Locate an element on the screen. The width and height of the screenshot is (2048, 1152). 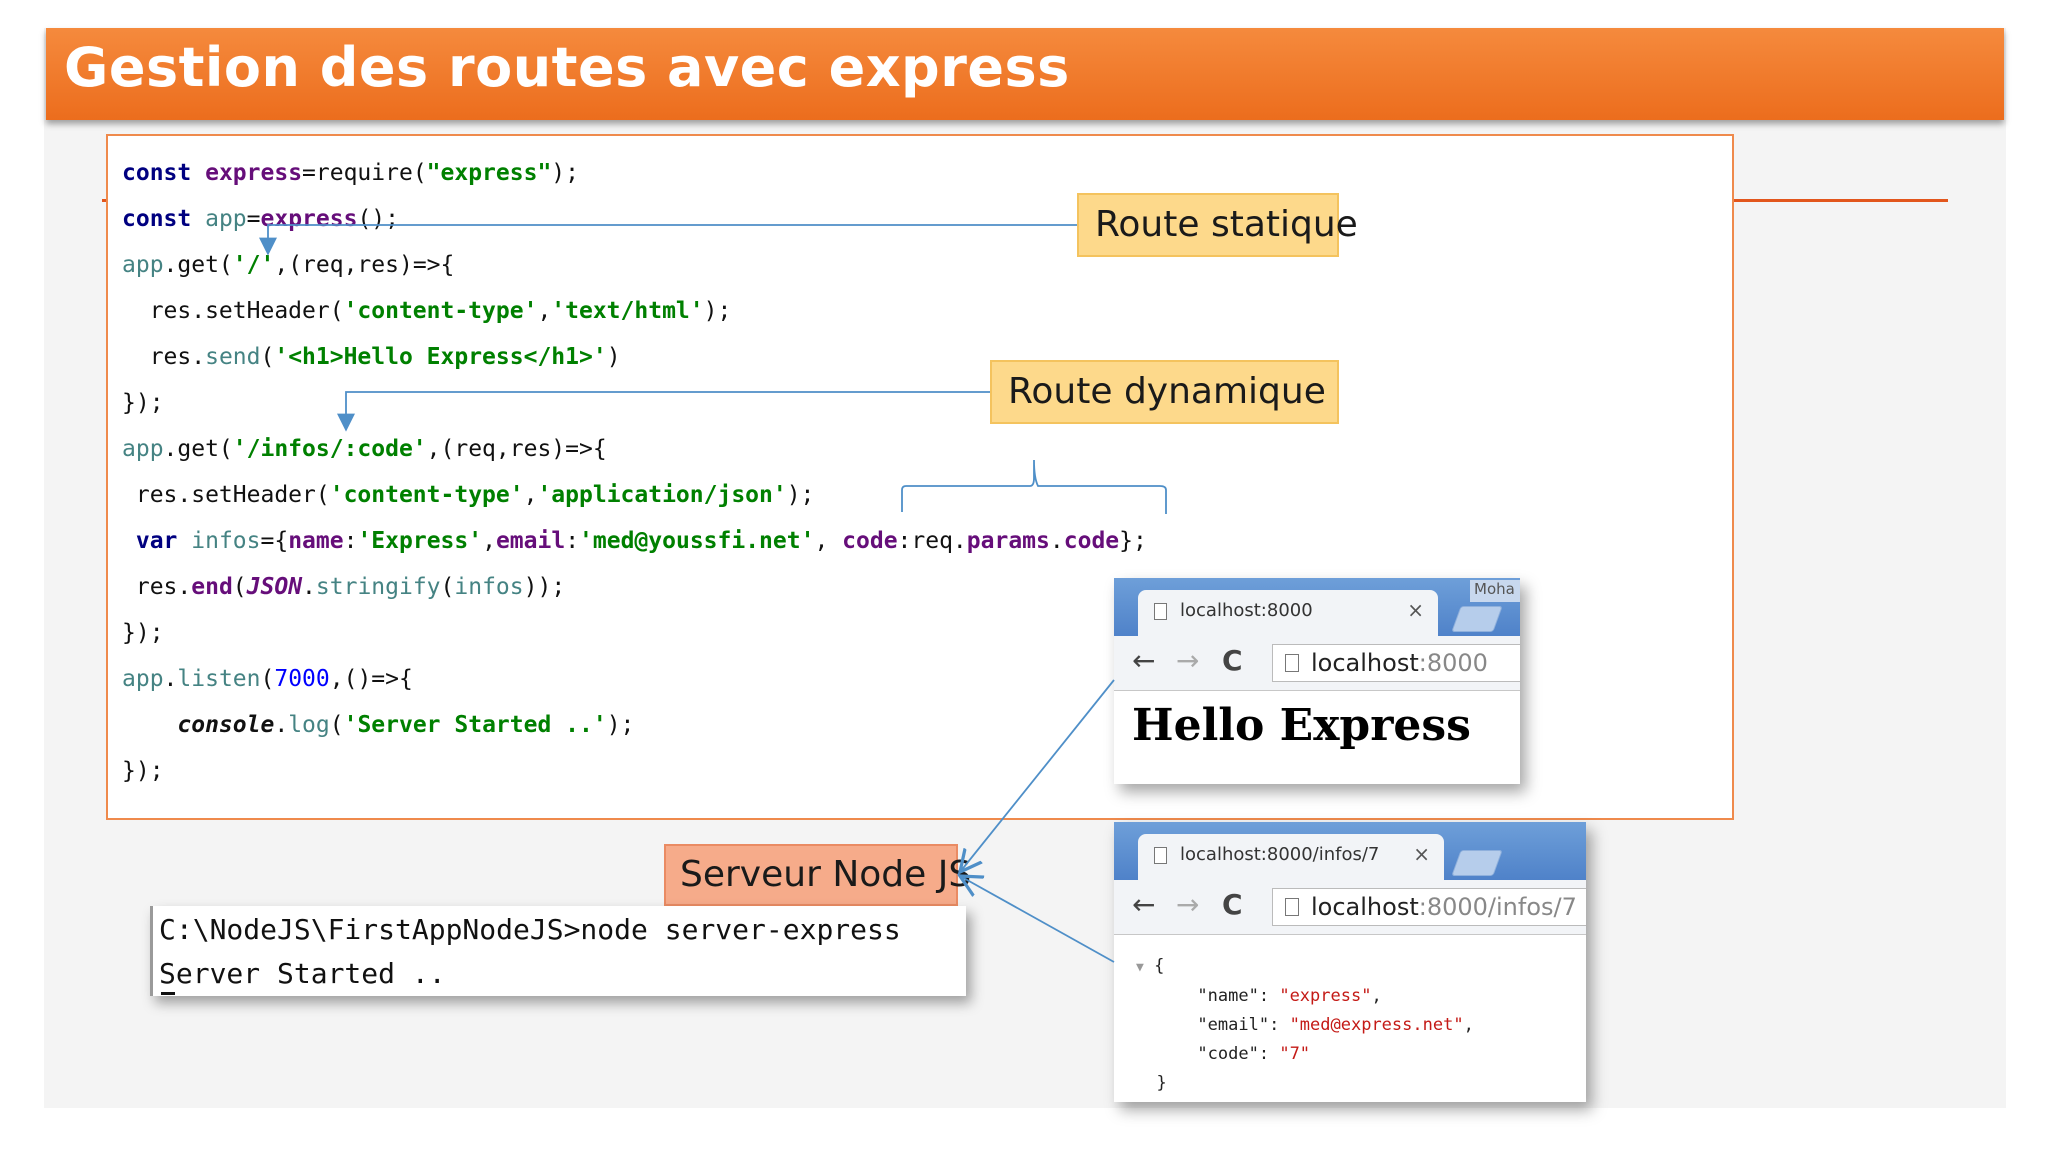
code-line: const express=require("express"); is located at coordinates (350, 173).